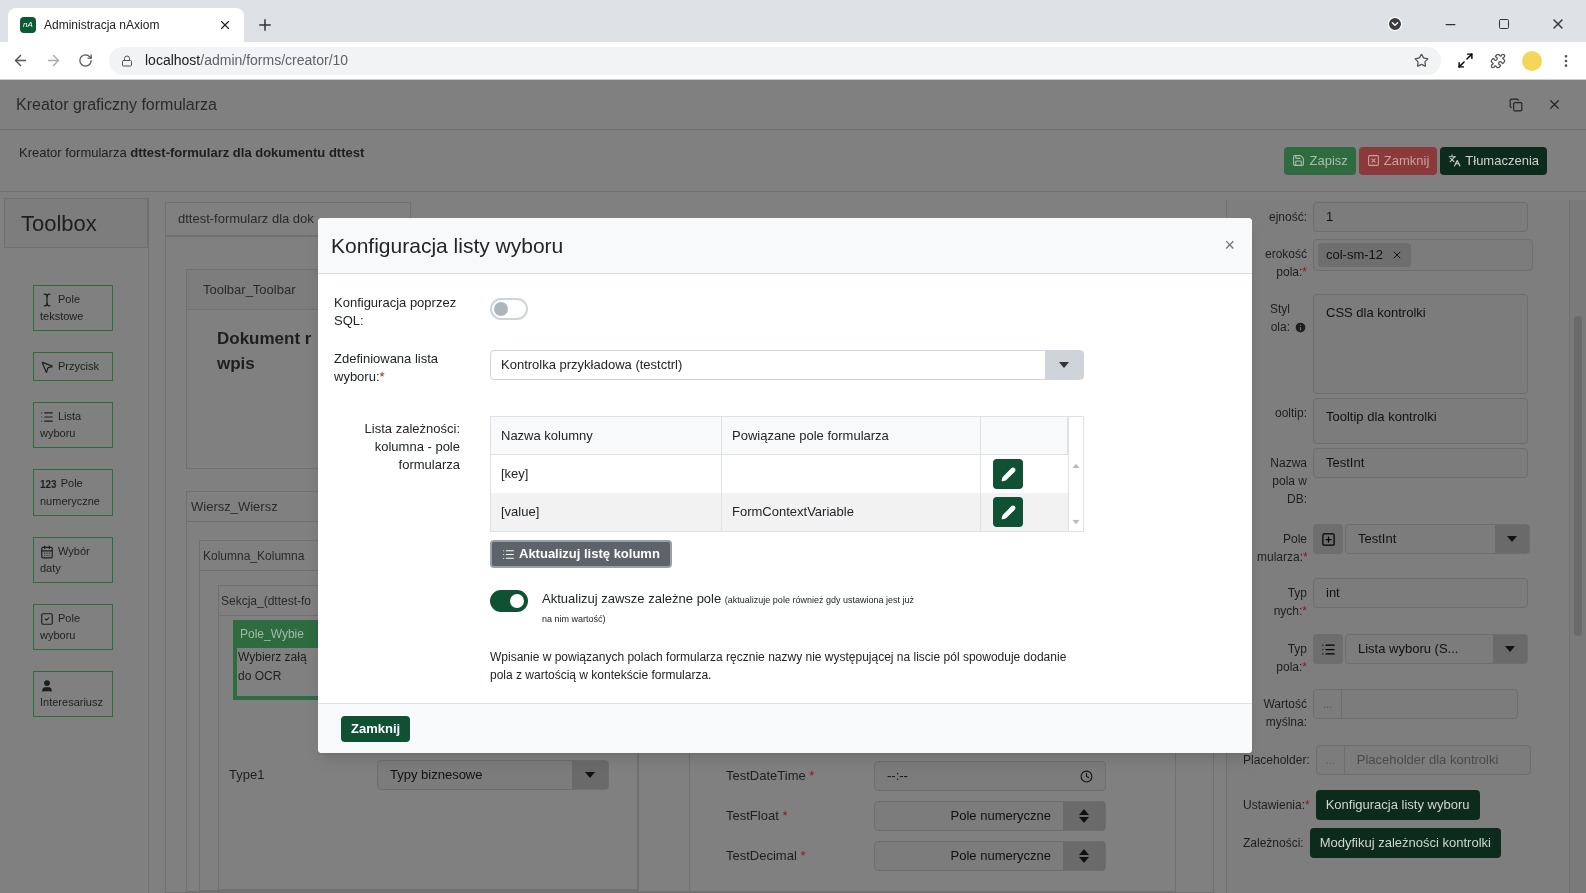 Image resolution: width=1586 pixels, height=893 pixels. What do you see at coordinates (1276, 805) in the screenshot?
I see `property-label: Ustawienia:*` at bounding box center [1276, 805].